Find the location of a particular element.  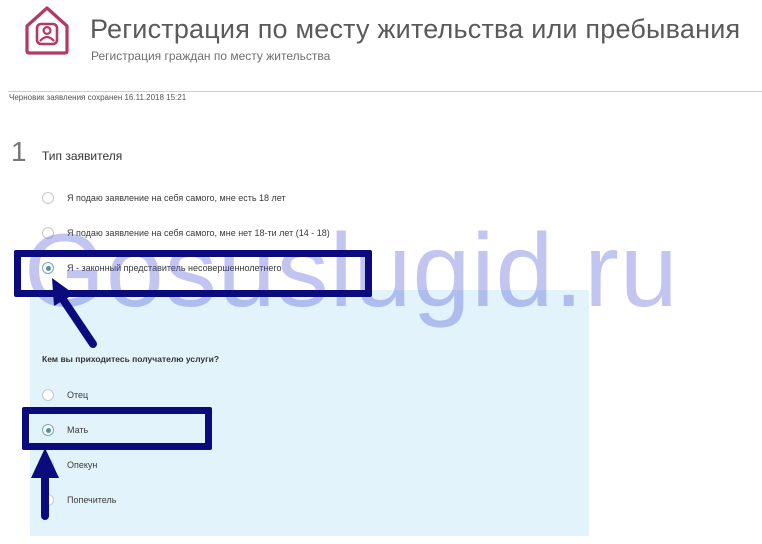

page-subtitle: Регистрация граждан по месту жительства is located at coordinates (211, 56).